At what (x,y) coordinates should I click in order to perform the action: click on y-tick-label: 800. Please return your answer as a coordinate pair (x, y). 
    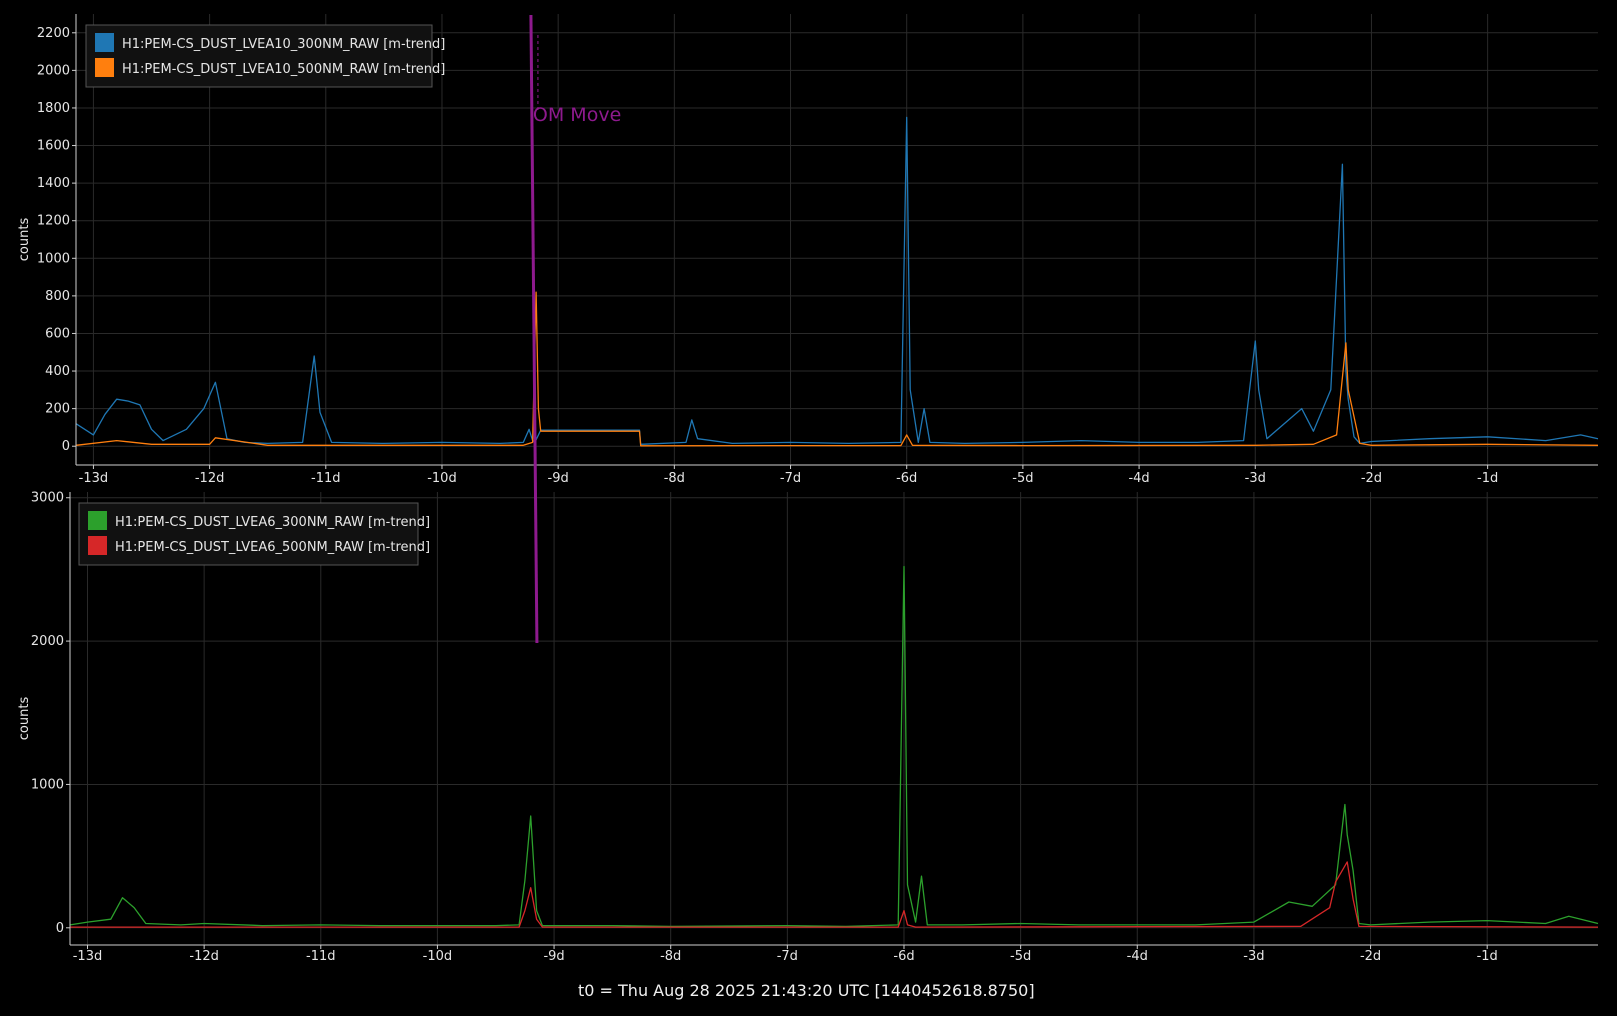
    Looking at the image, I should click on (57, 296).